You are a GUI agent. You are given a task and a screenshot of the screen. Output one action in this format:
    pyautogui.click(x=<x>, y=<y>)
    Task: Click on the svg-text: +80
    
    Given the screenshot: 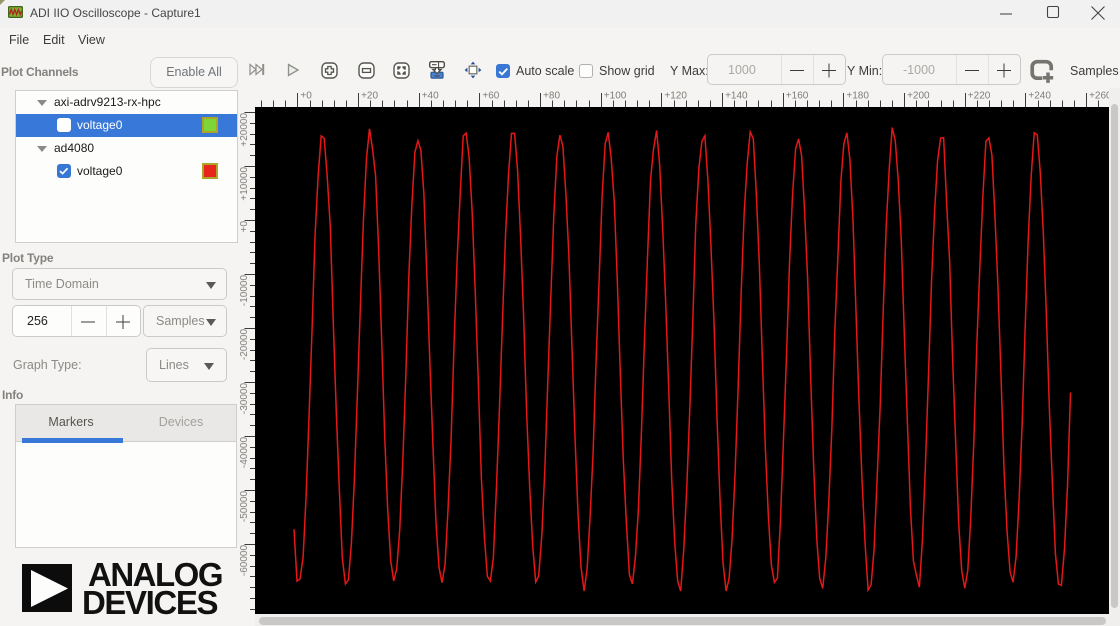 What is the action you would take?
    pyautogui.click(x=551, y=96)
    